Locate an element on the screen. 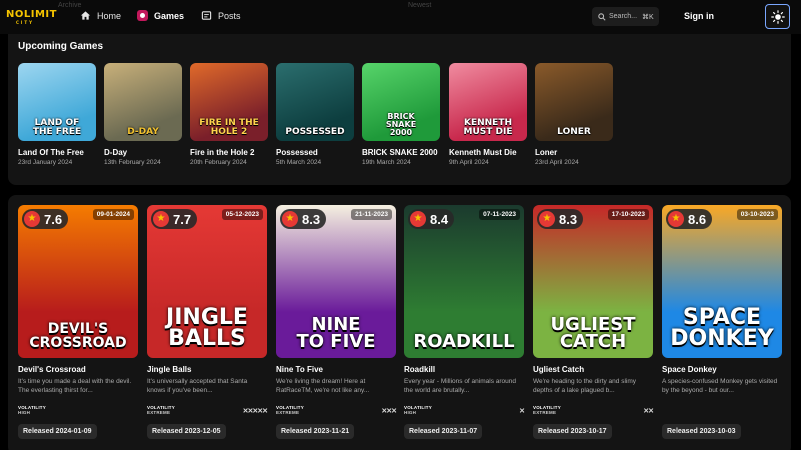 The width and height of the screenshot is (801, 450). upcoming-game-thumbnail: BRICK SNAKE 2000 is located at coordinates (401, 102).